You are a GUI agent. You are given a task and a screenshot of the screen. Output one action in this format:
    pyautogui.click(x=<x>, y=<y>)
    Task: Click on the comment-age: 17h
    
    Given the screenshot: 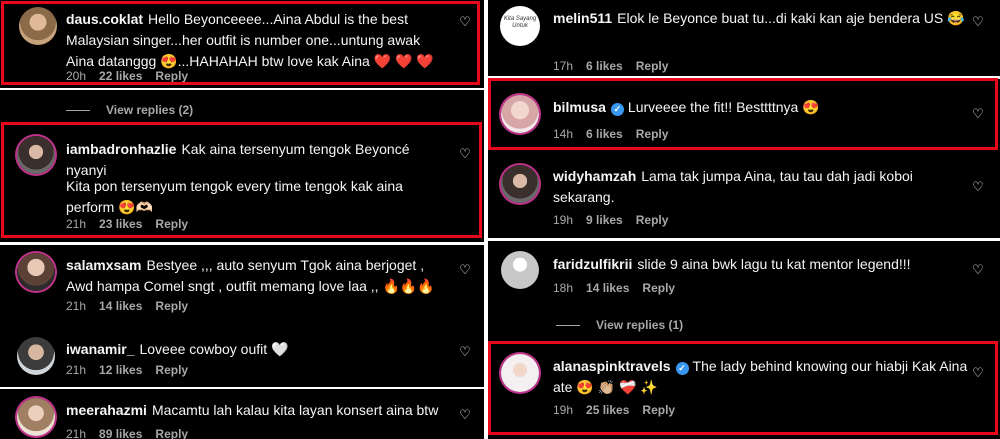 What is the action you would take?
    pyautogui.click(x=563, y=66)
    